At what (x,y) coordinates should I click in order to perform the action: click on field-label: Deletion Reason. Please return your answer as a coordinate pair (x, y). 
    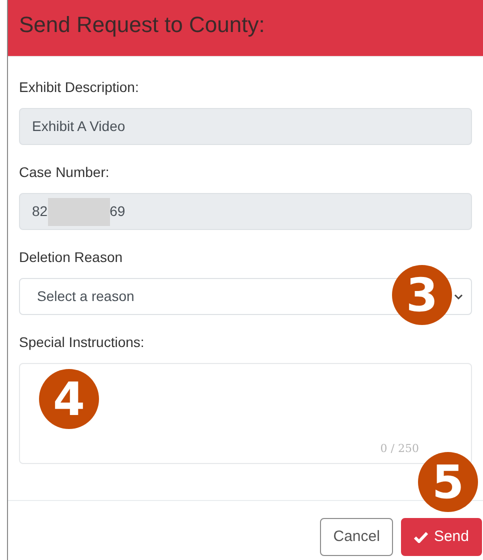
    Looking at the image, I should click on (71, 257).